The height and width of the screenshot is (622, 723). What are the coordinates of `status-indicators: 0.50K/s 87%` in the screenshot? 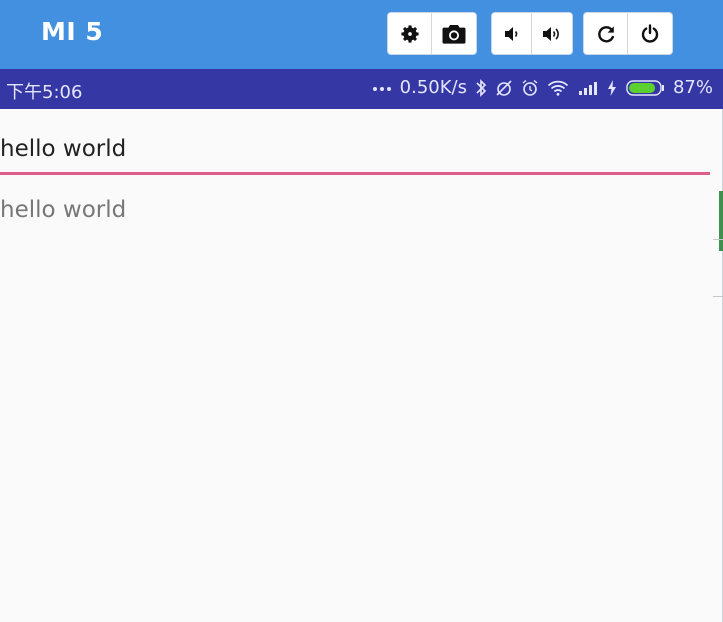 It's located at (542, 87).